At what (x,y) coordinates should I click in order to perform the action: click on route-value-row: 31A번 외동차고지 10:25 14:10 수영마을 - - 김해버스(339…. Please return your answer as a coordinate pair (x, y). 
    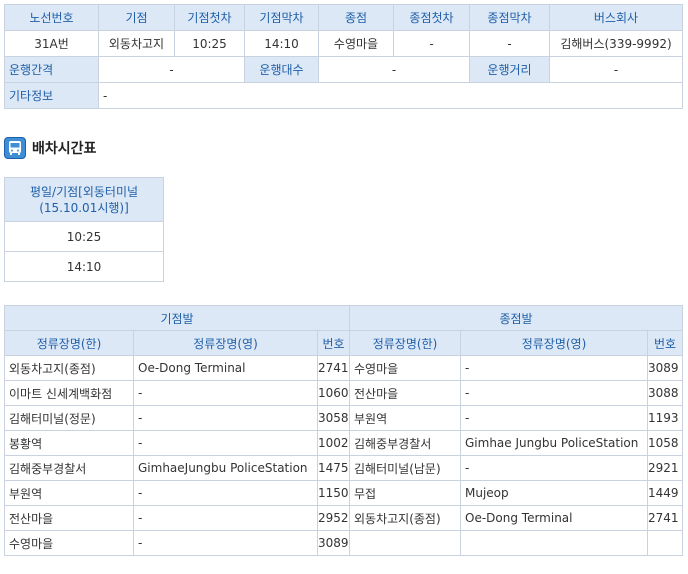
    Looking at the image, I should click on (343, 43).